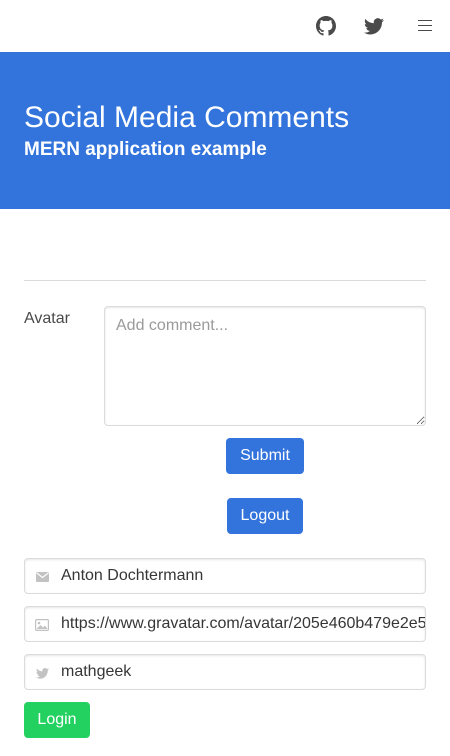  I want to click on page-subtitle: MERN application example, so click(145, 149).